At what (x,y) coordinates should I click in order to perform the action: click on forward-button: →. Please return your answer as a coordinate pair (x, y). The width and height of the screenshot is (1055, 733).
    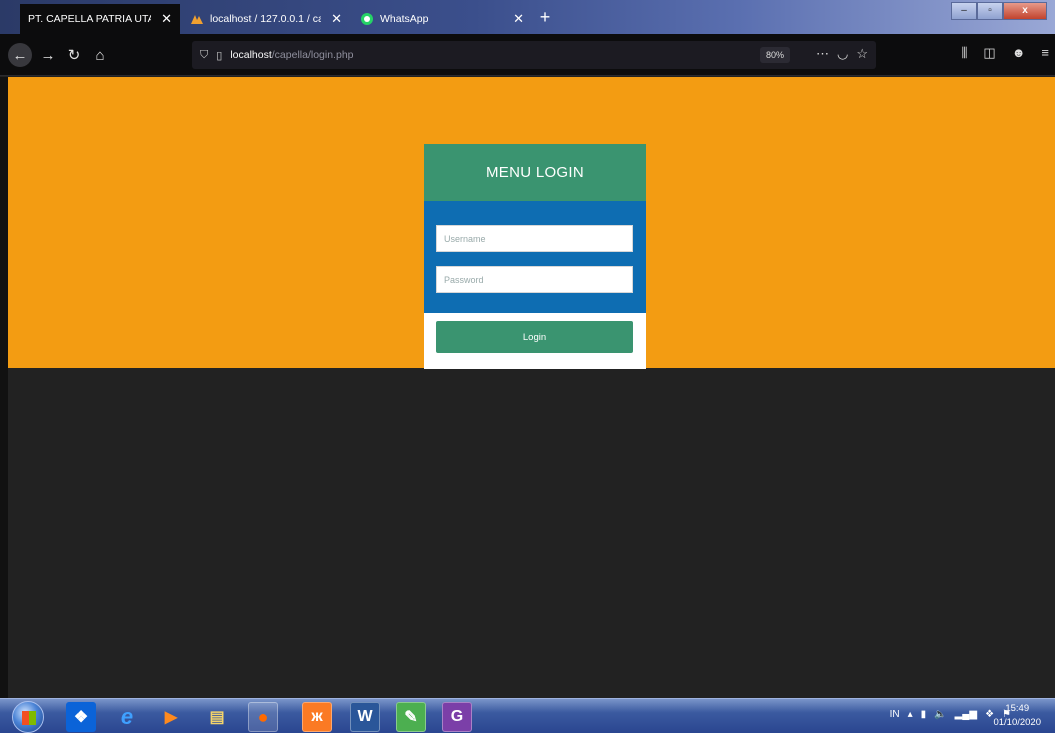
    Looking at the image, I should click on (48, 55).